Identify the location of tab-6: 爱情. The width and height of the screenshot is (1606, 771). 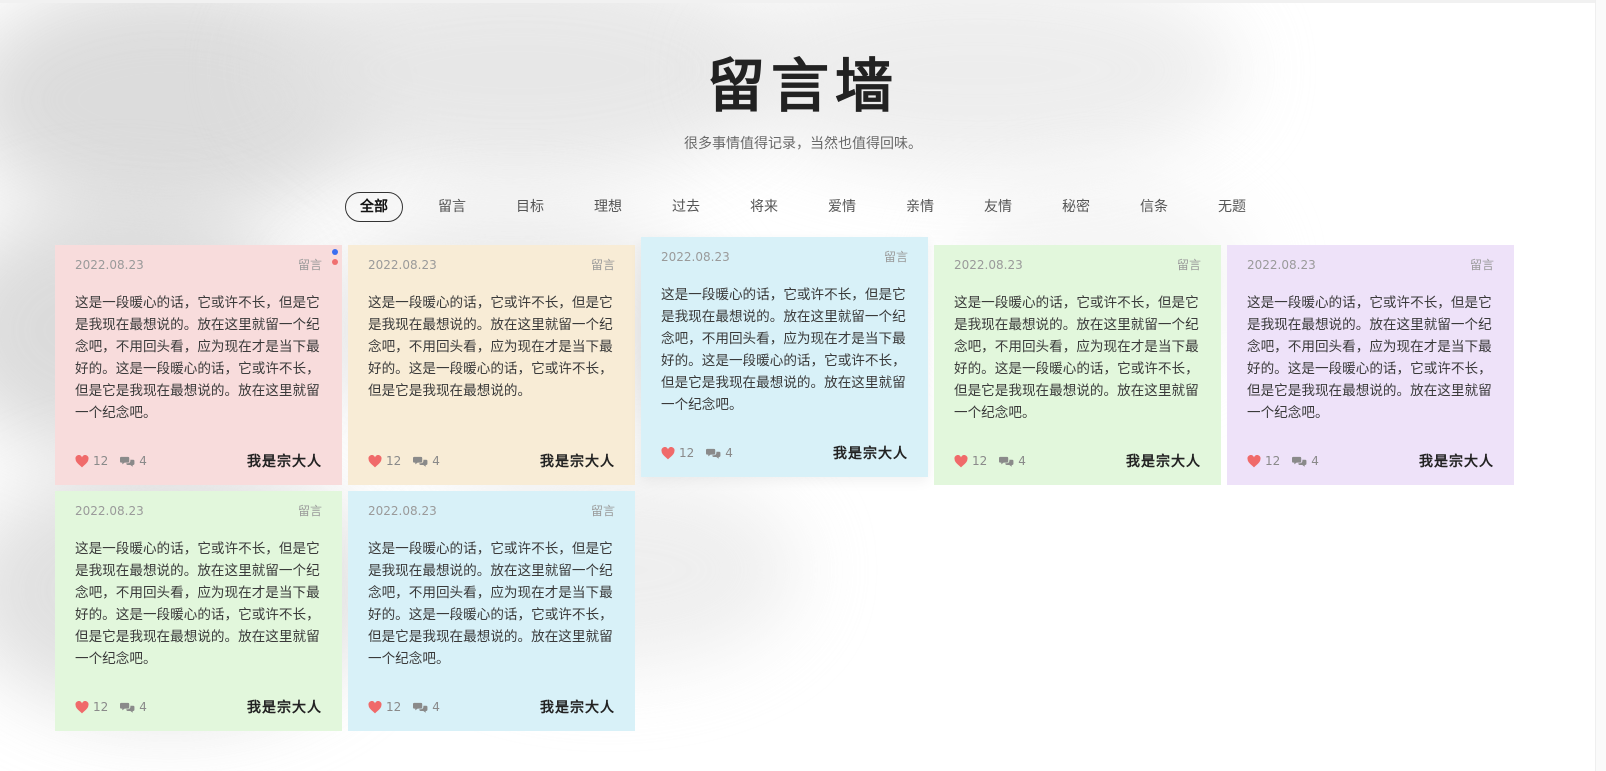
(842, 207).